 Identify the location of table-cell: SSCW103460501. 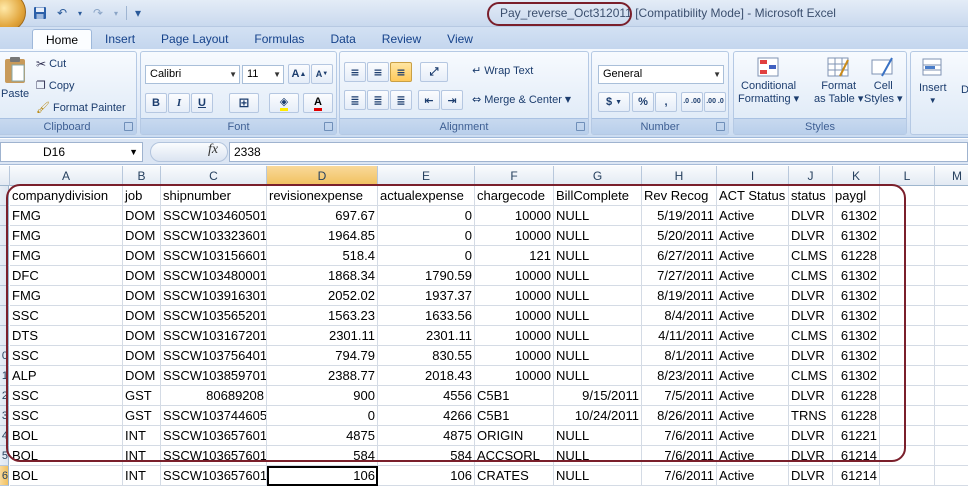
(214, 216).